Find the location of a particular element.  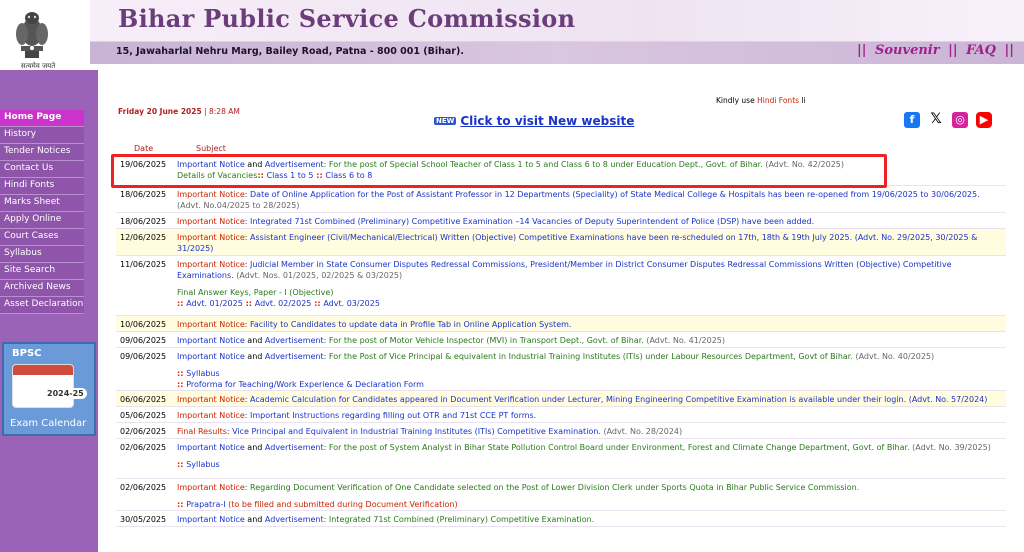

national-emblem: सत्यमेव जयते is located at coordinates (32, 38).